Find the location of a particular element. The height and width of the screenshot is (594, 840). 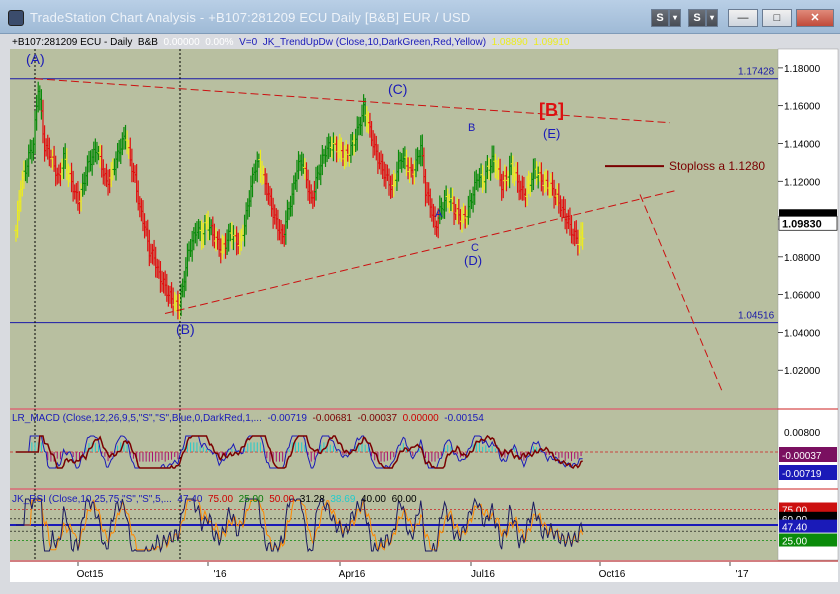

price-tick-label: 1.12000 is located at coordinates (802, 182).